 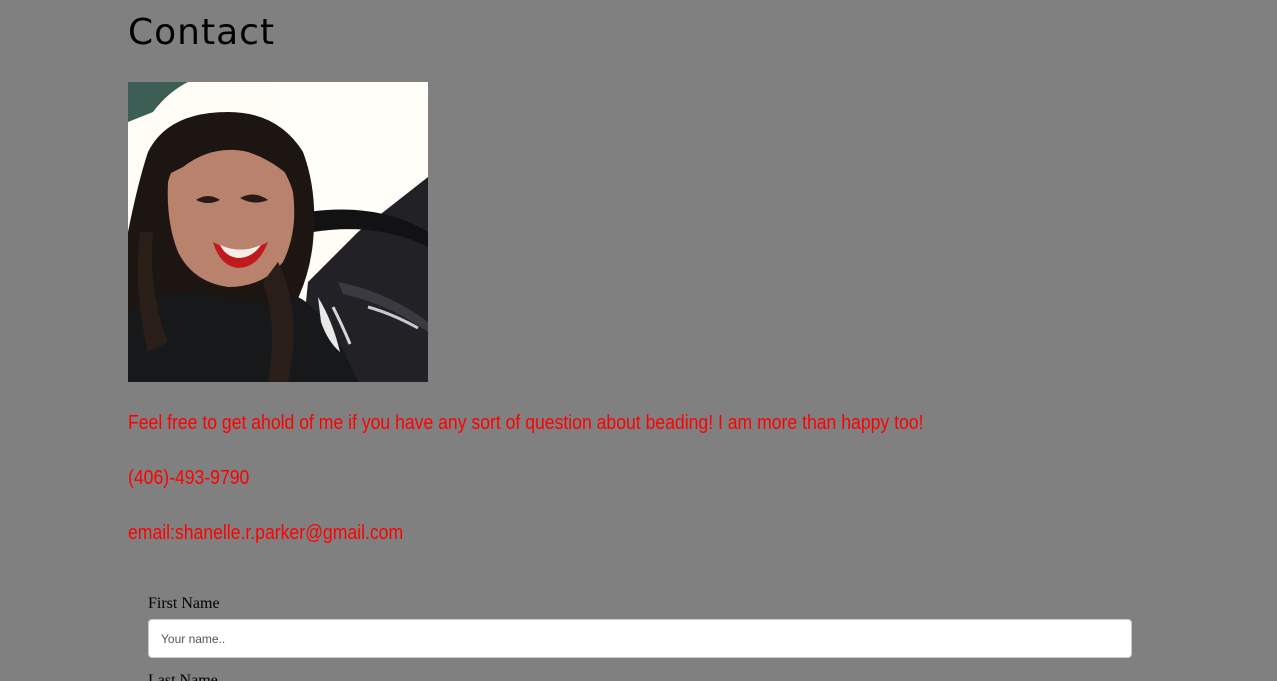 What do you see at coordinates (640, 638) in the screenshot?
I see `first-name-input` at bounding box center [640, 638].